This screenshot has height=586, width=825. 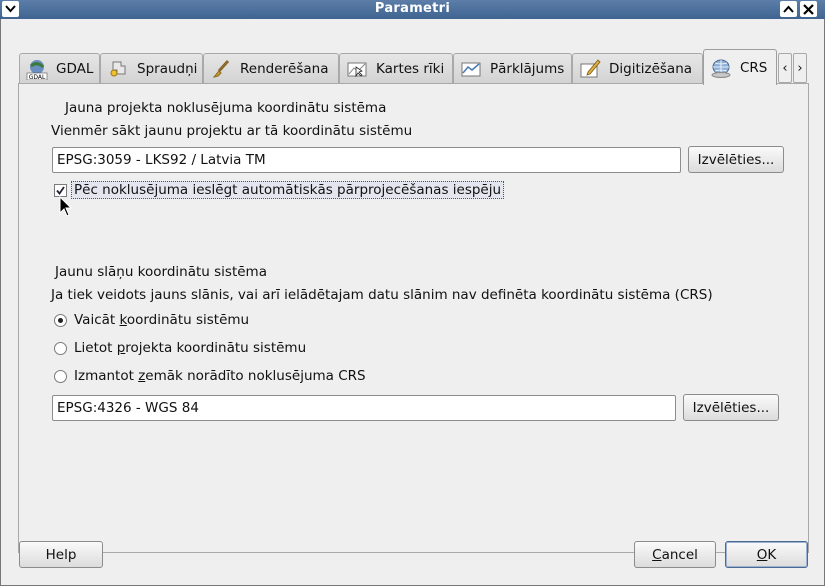 What do you see at coordinates (788, 9) in the screenshot?
I see `maximize-icon` at bounding box center [788, 9].